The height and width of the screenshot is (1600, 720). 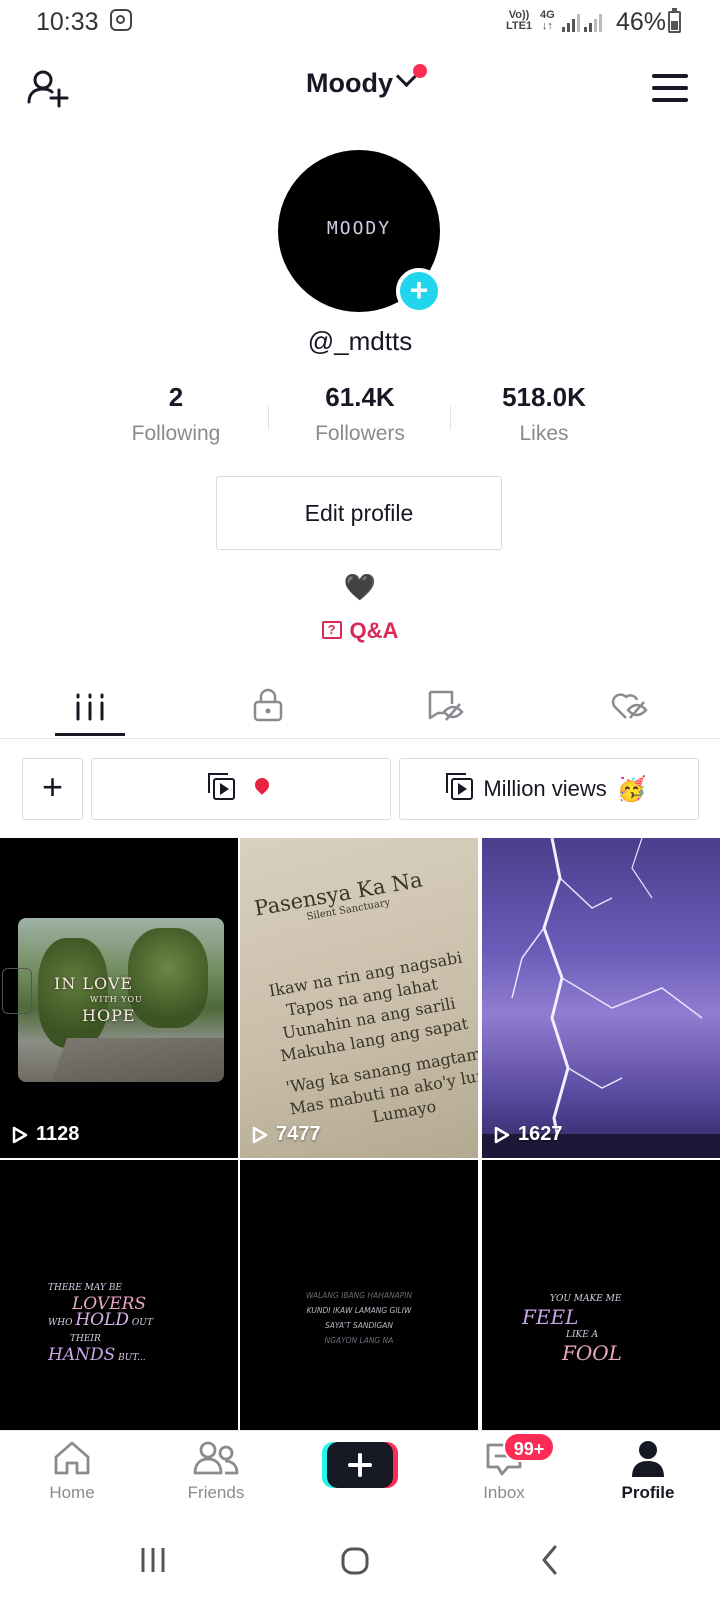 What do you see at coordinates (67, 22) in the screenshot?
I see `status-time: 10:33` at bounding box center [67, 22].